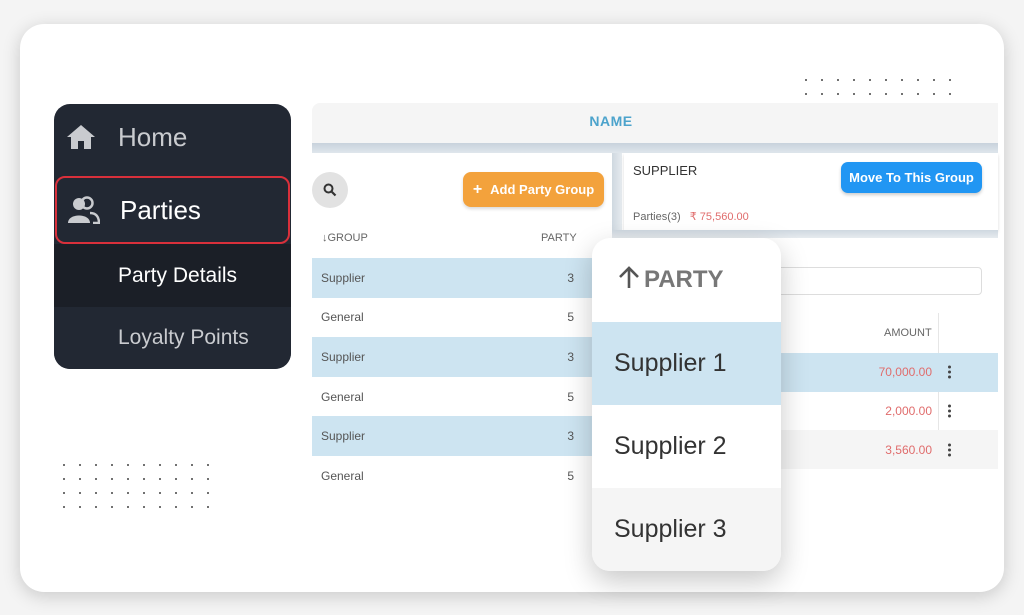 The image size is (1024, 615). I want to click on amount-column-header: AMOUNT, so click(908, 333).